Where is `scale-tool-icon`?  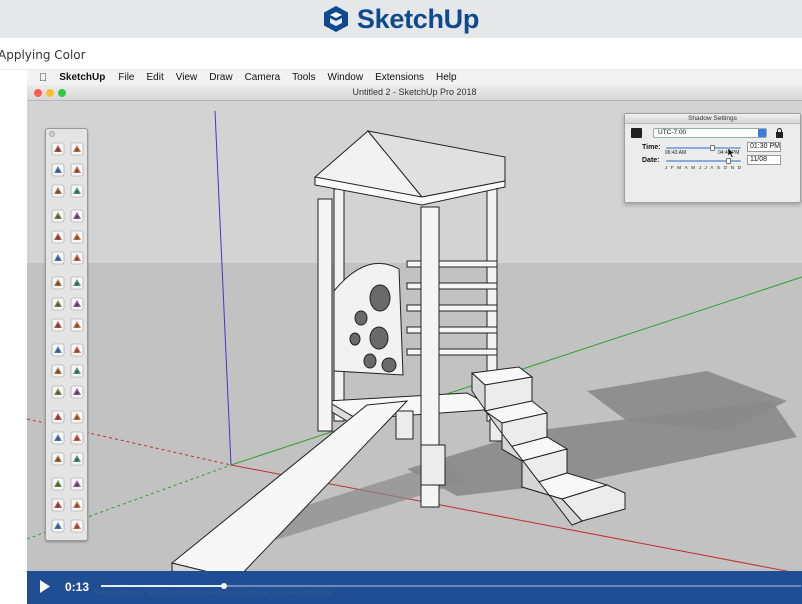 scale-tool-icon is located at coordinates (58, 350).